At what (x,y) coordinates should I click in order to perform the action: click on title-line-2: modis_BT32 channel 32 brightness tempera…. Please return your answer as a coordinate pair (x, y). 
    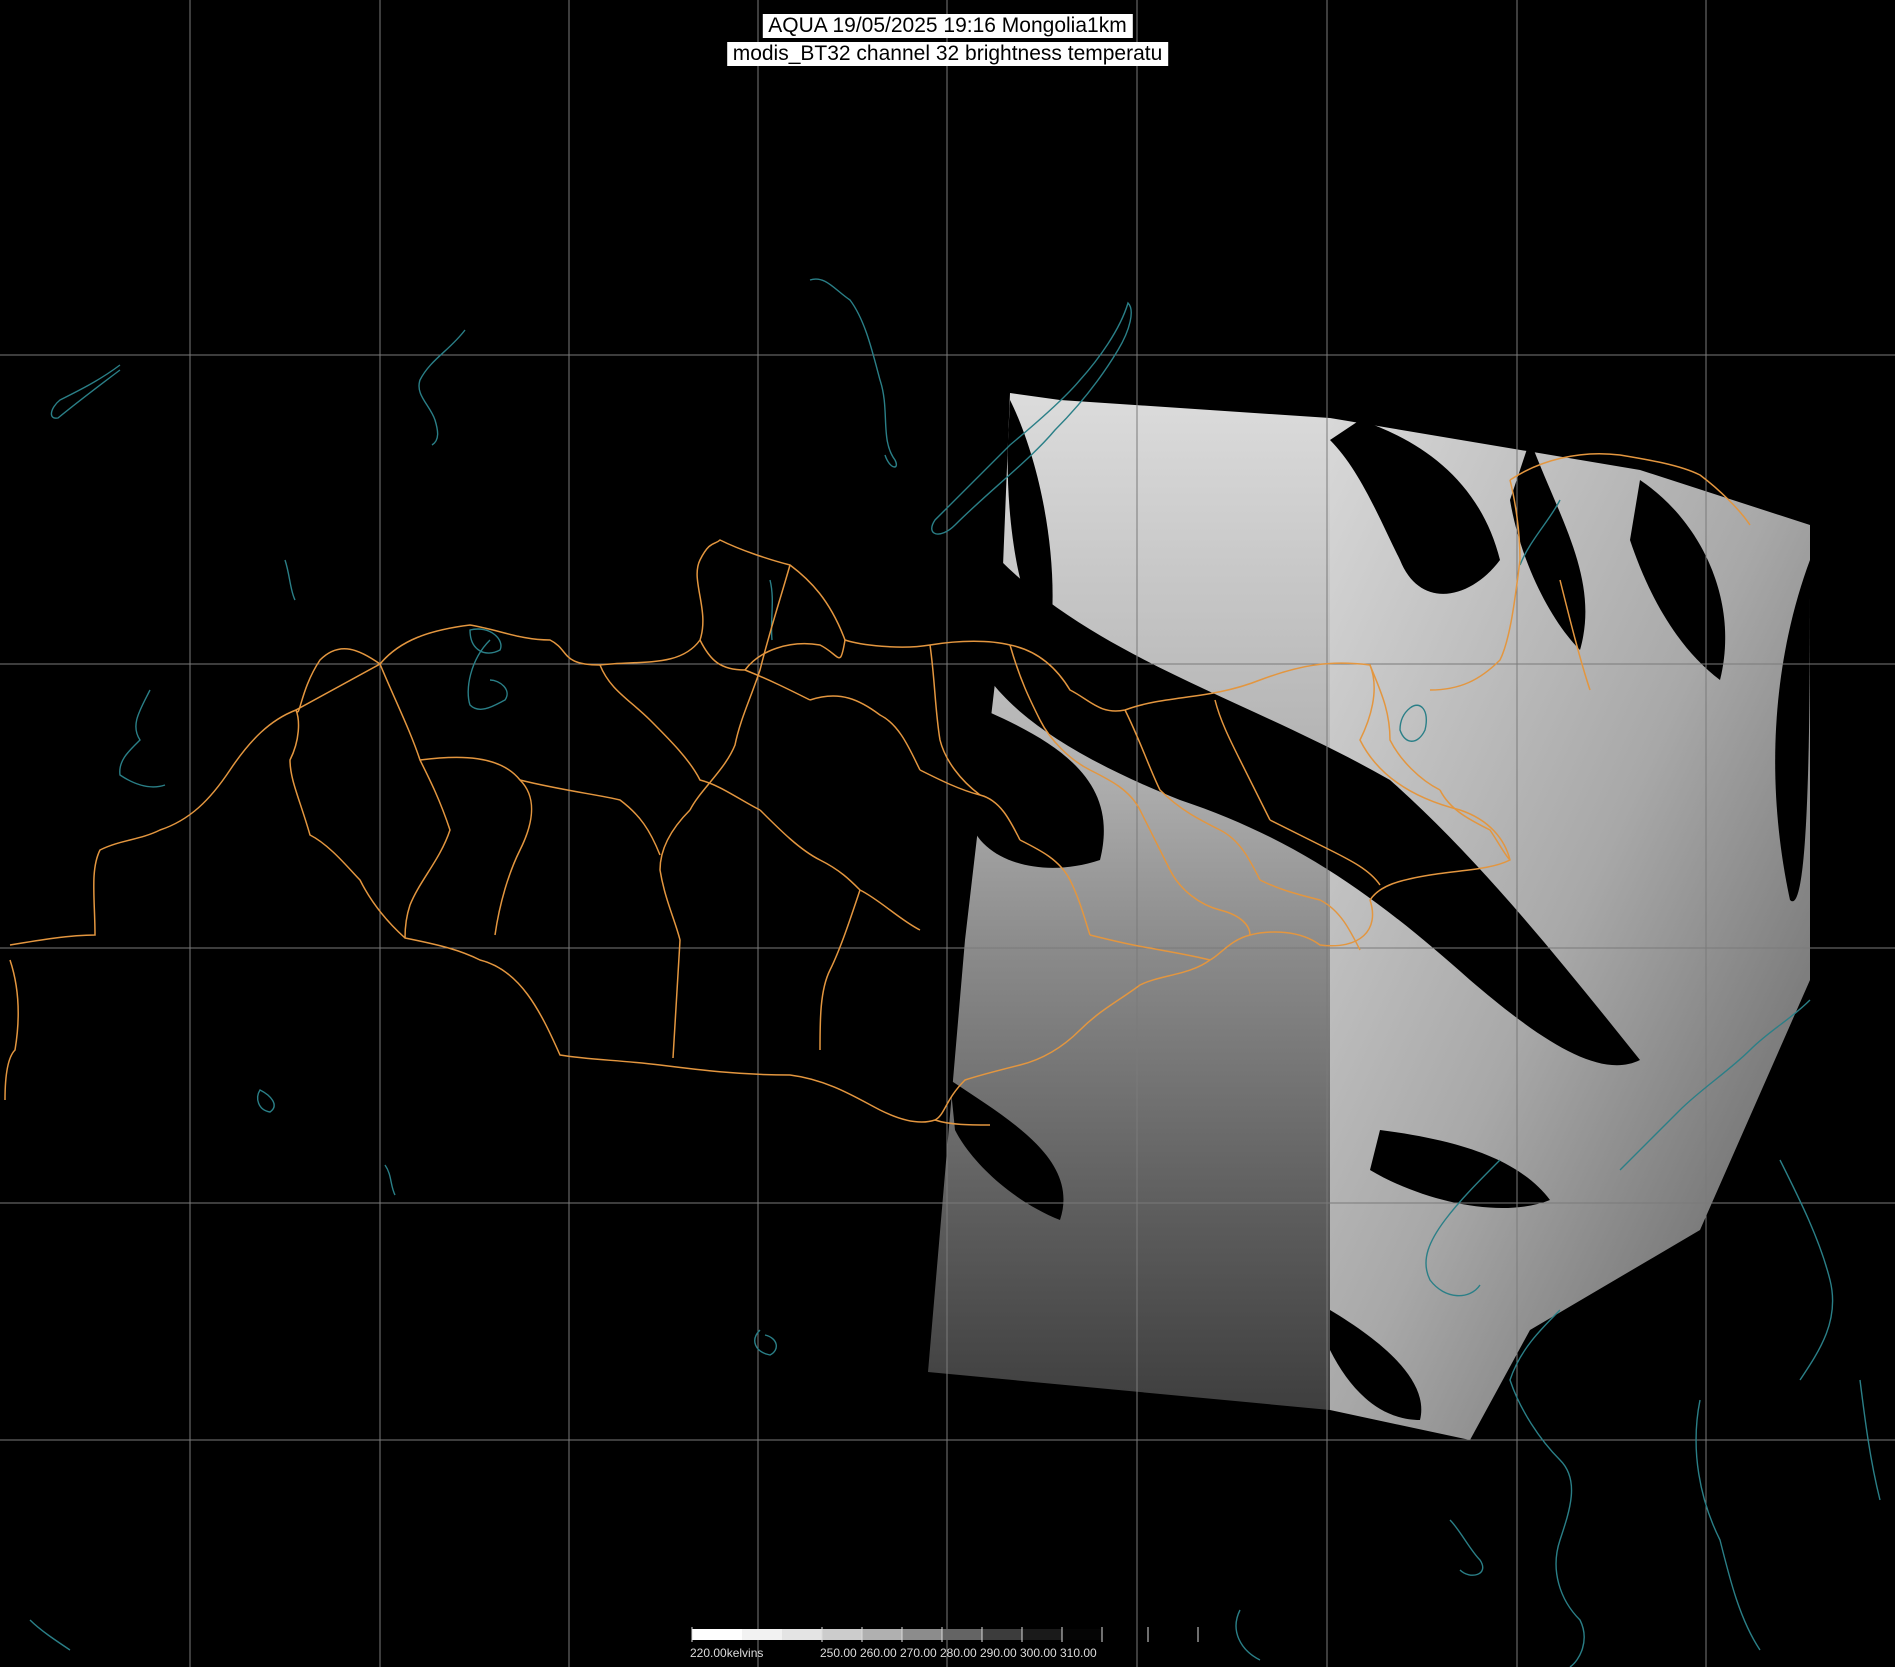
    Looking at the image, I should click on (947, 54).